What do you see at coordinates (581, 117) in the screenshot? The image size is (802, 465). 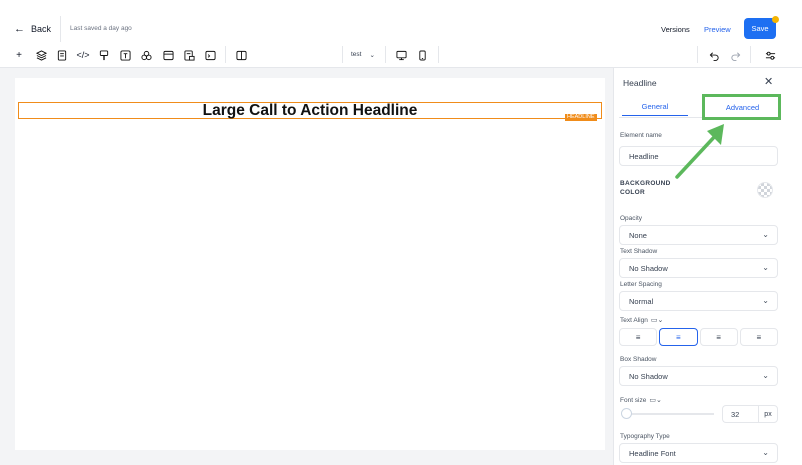 I see `element-tag: HEADLINE` at bounding box center [581, 117].